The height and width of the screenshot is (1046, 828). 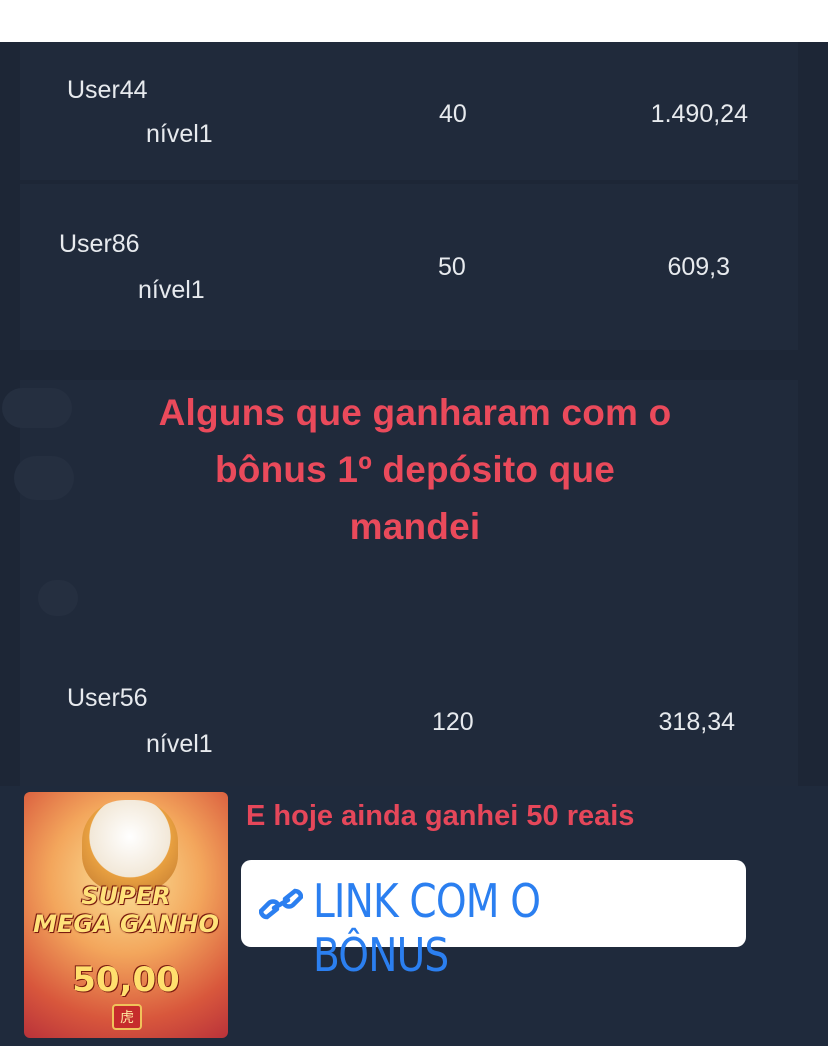 What do you see at coordinates (440, 816) in the screenshot?
I see `promo-caption: E hoje ainda ganhei 50 reais` at bounding box center [440, 816].